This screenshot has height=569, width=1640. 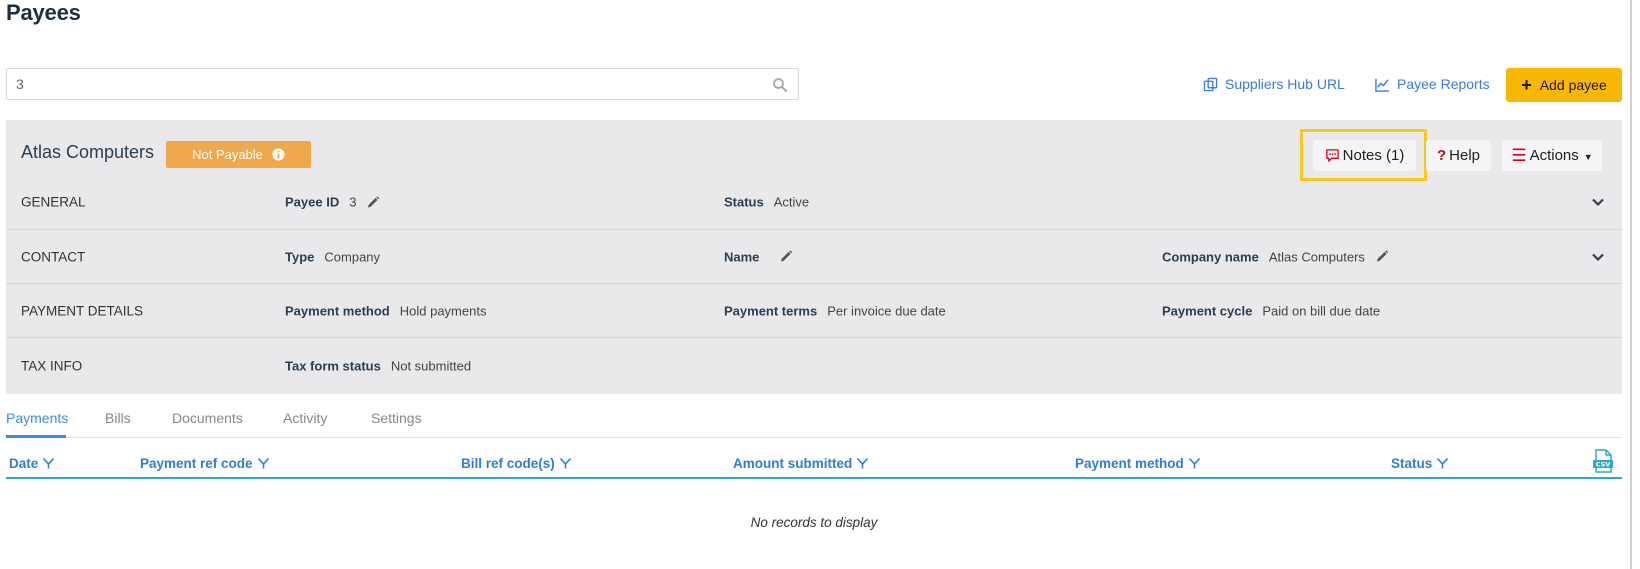 What do you see at coordinates (1441, 155) in the screenshot?
I see `question-icon: ?` at bounding box center [1441, 155].